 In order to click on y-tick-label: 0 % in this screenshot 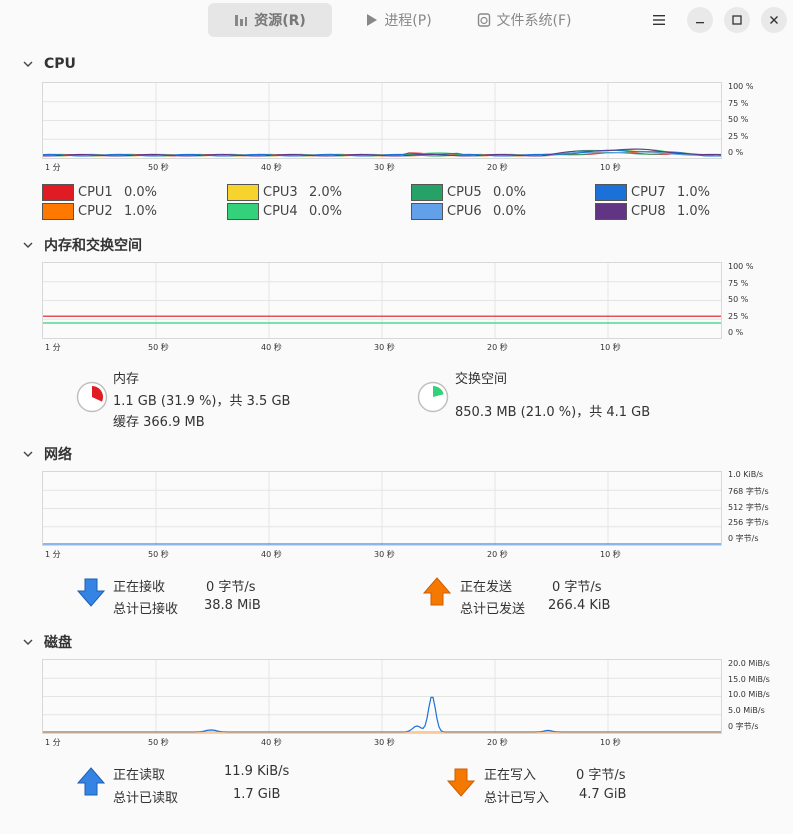, I will do `click(736, 152)`.